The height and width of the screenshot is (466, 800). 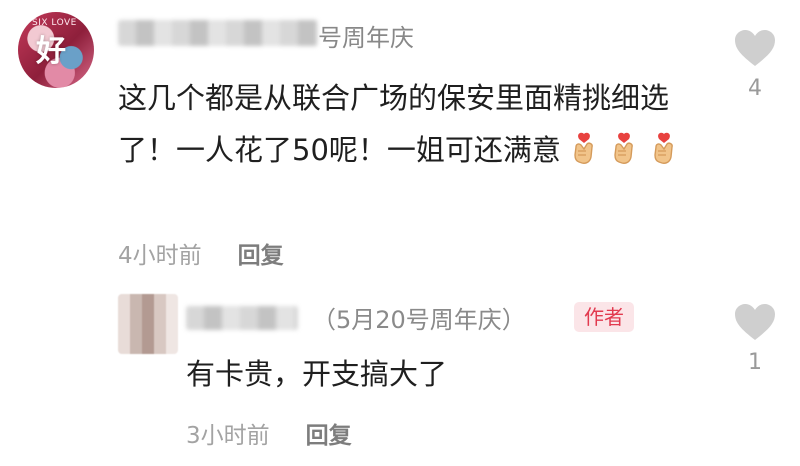 I want to click on like-button: 4, so click(x=755, y=64).